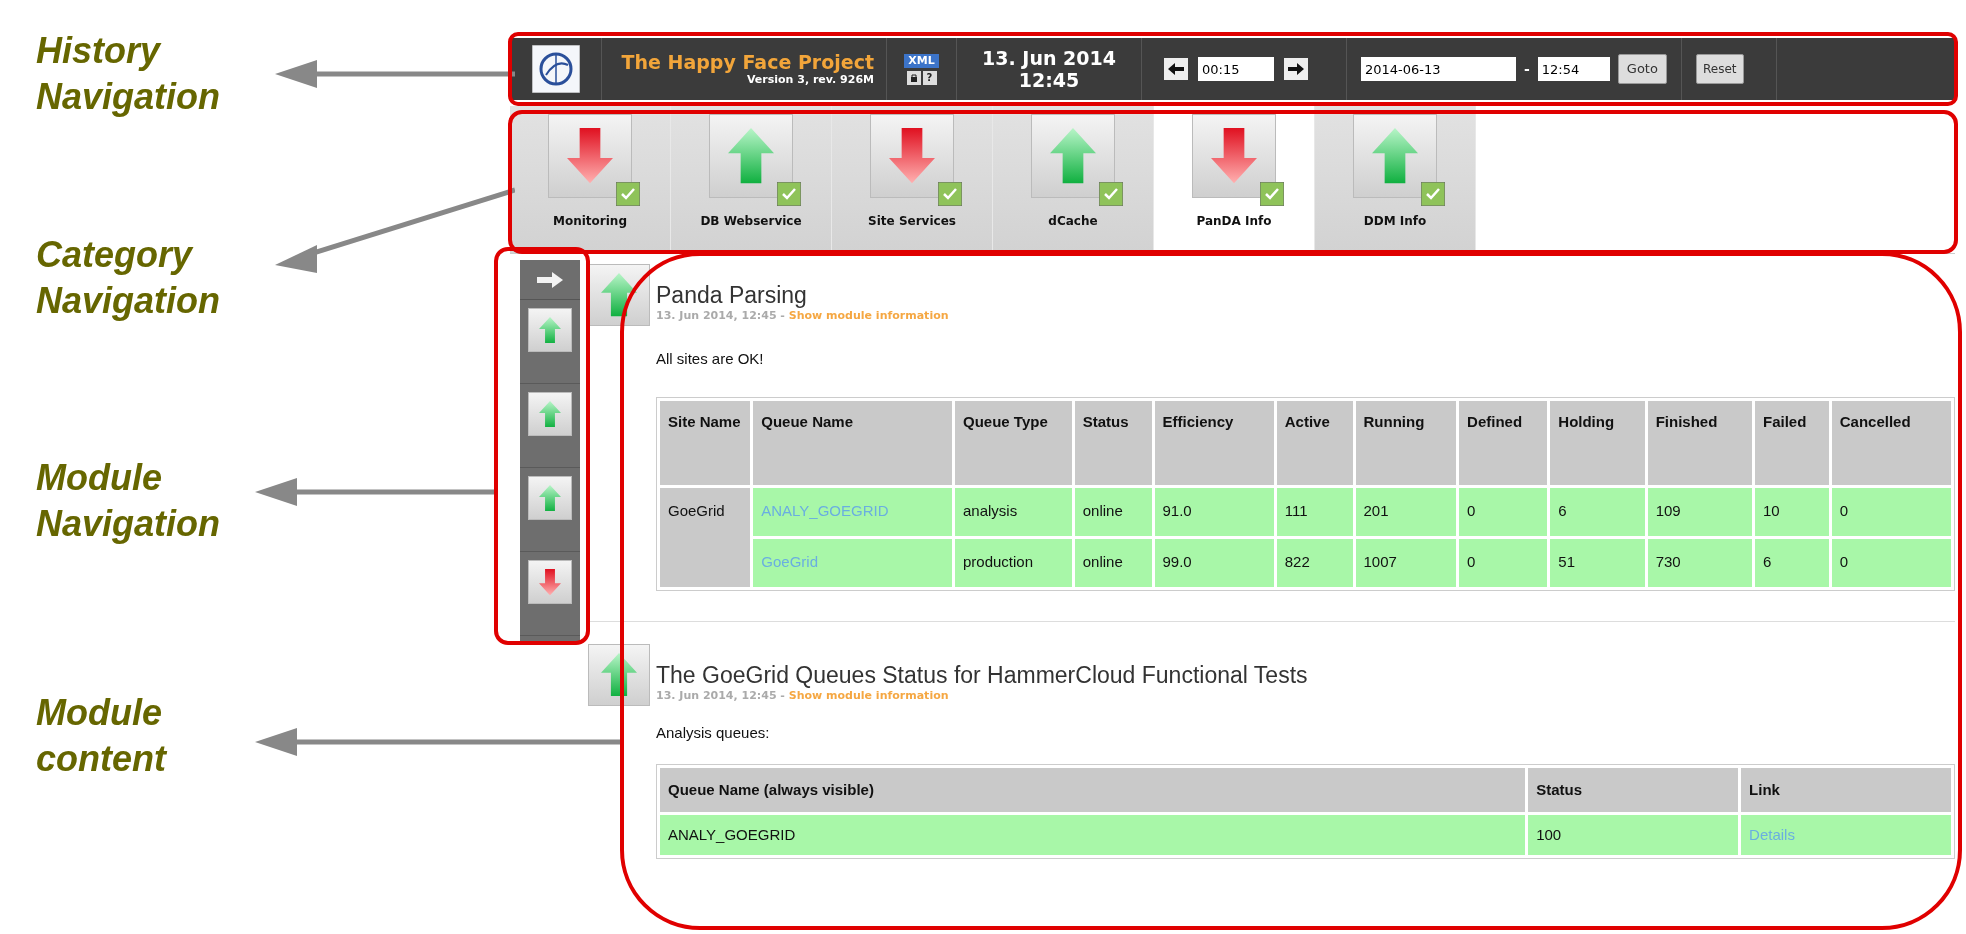 Image resolution: width=1966 pixels, height=934 pixels. I want to click on module-message: Analysis queues:, so click(713, 732).